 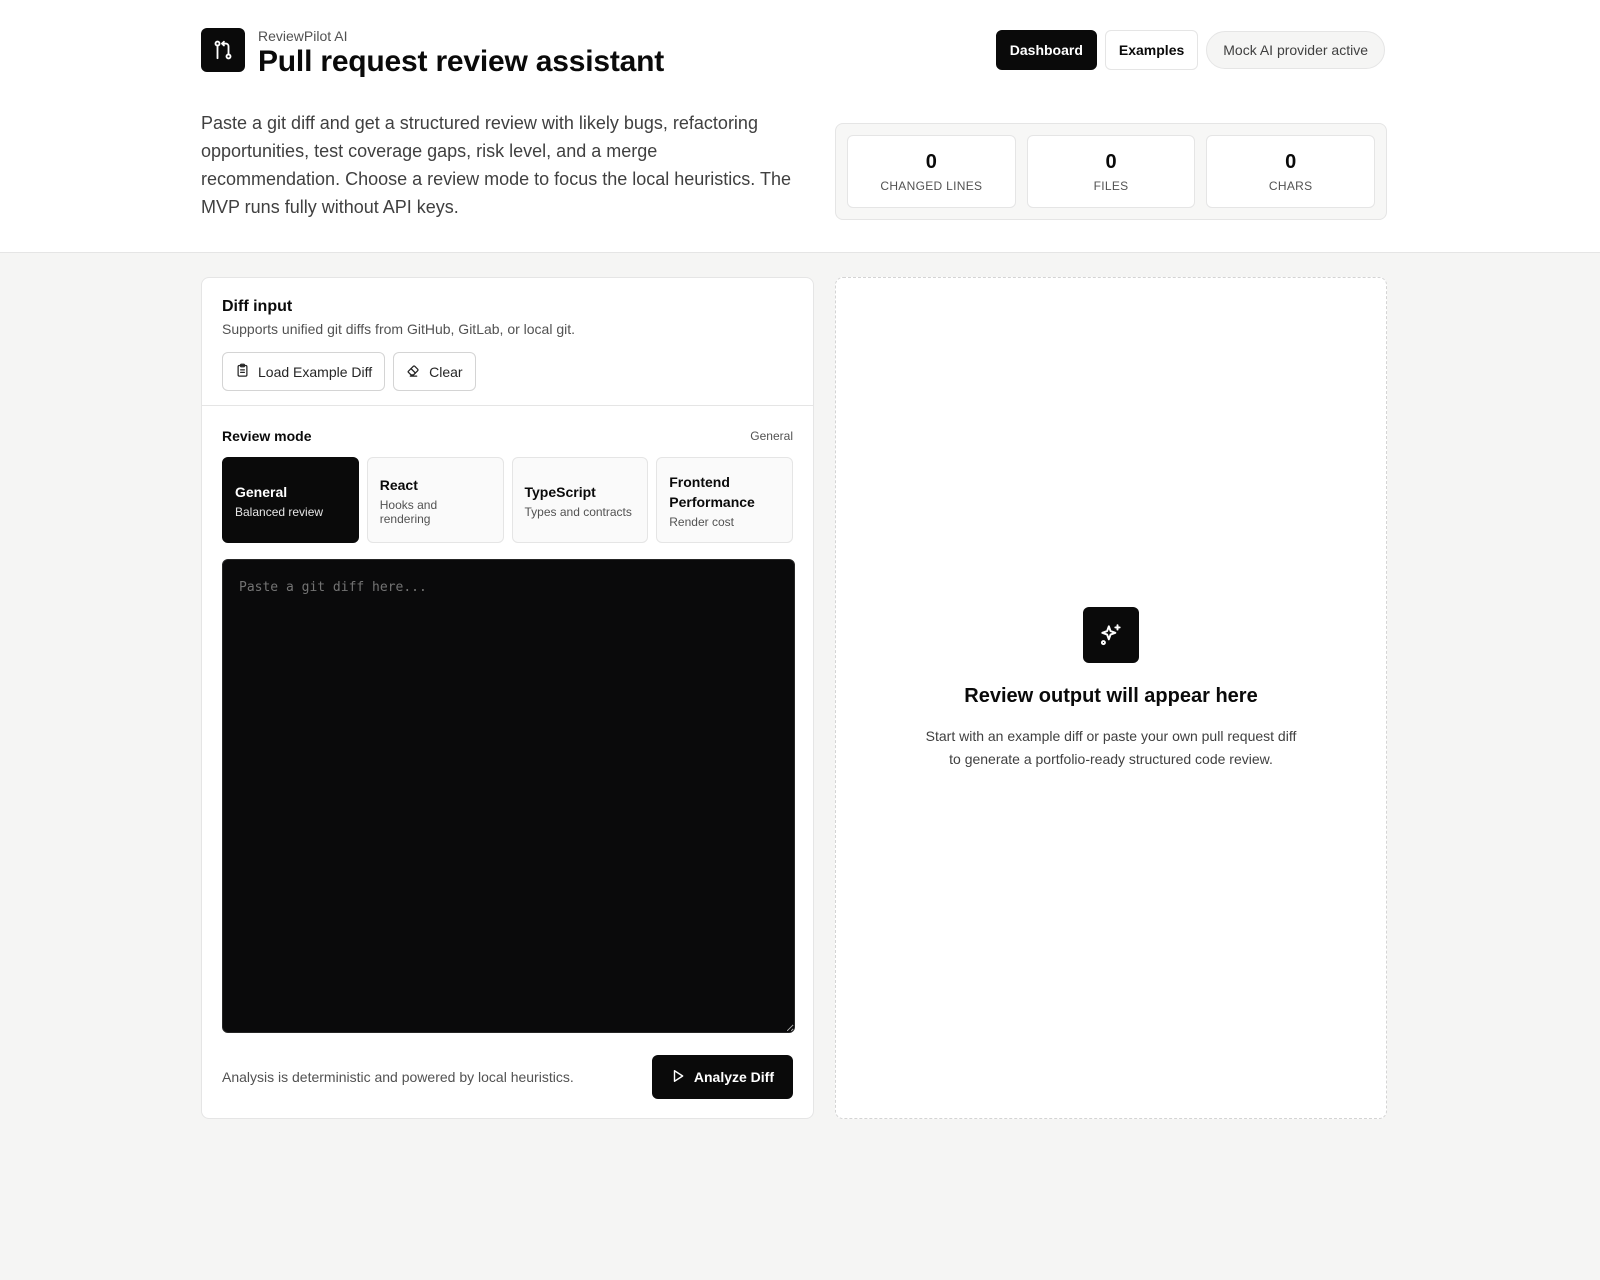 I want to click on mode-desc: Render cost, so click(x=701, y=521).